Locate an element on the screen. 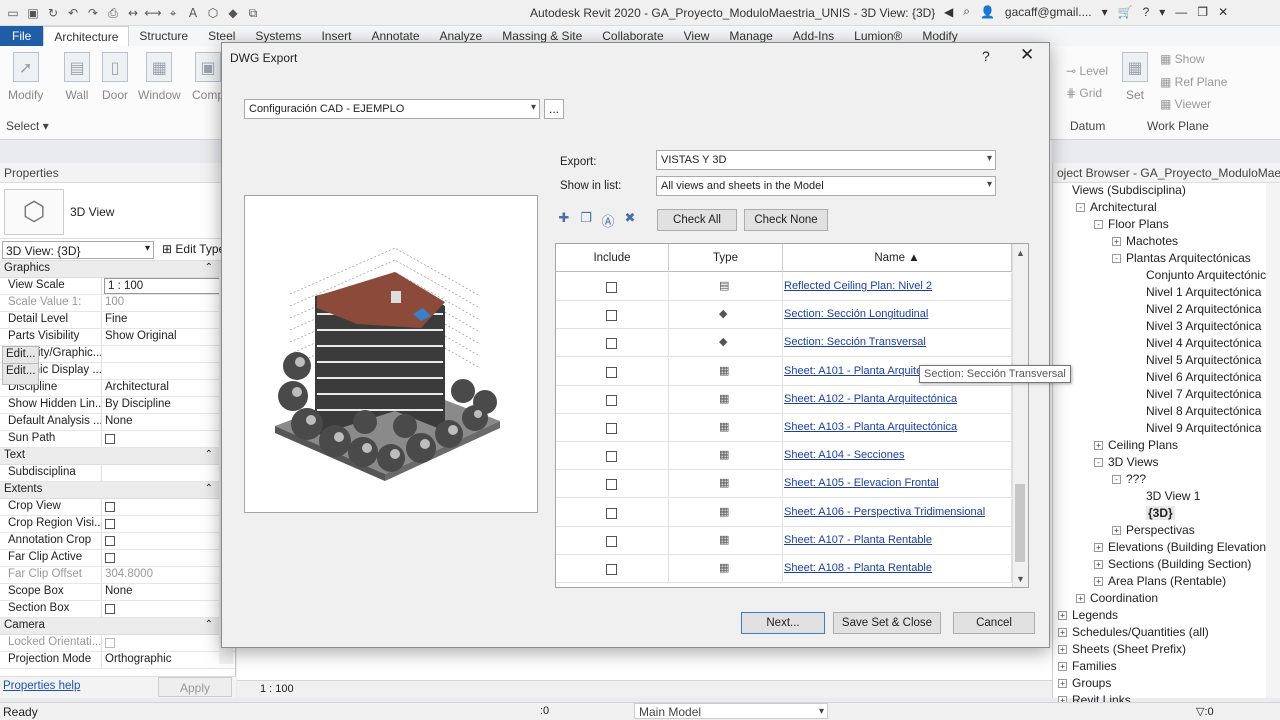 The height and width of the screenshot is (720, 1280). project-browser-scrollbar is located at coordinates (1273, 440).